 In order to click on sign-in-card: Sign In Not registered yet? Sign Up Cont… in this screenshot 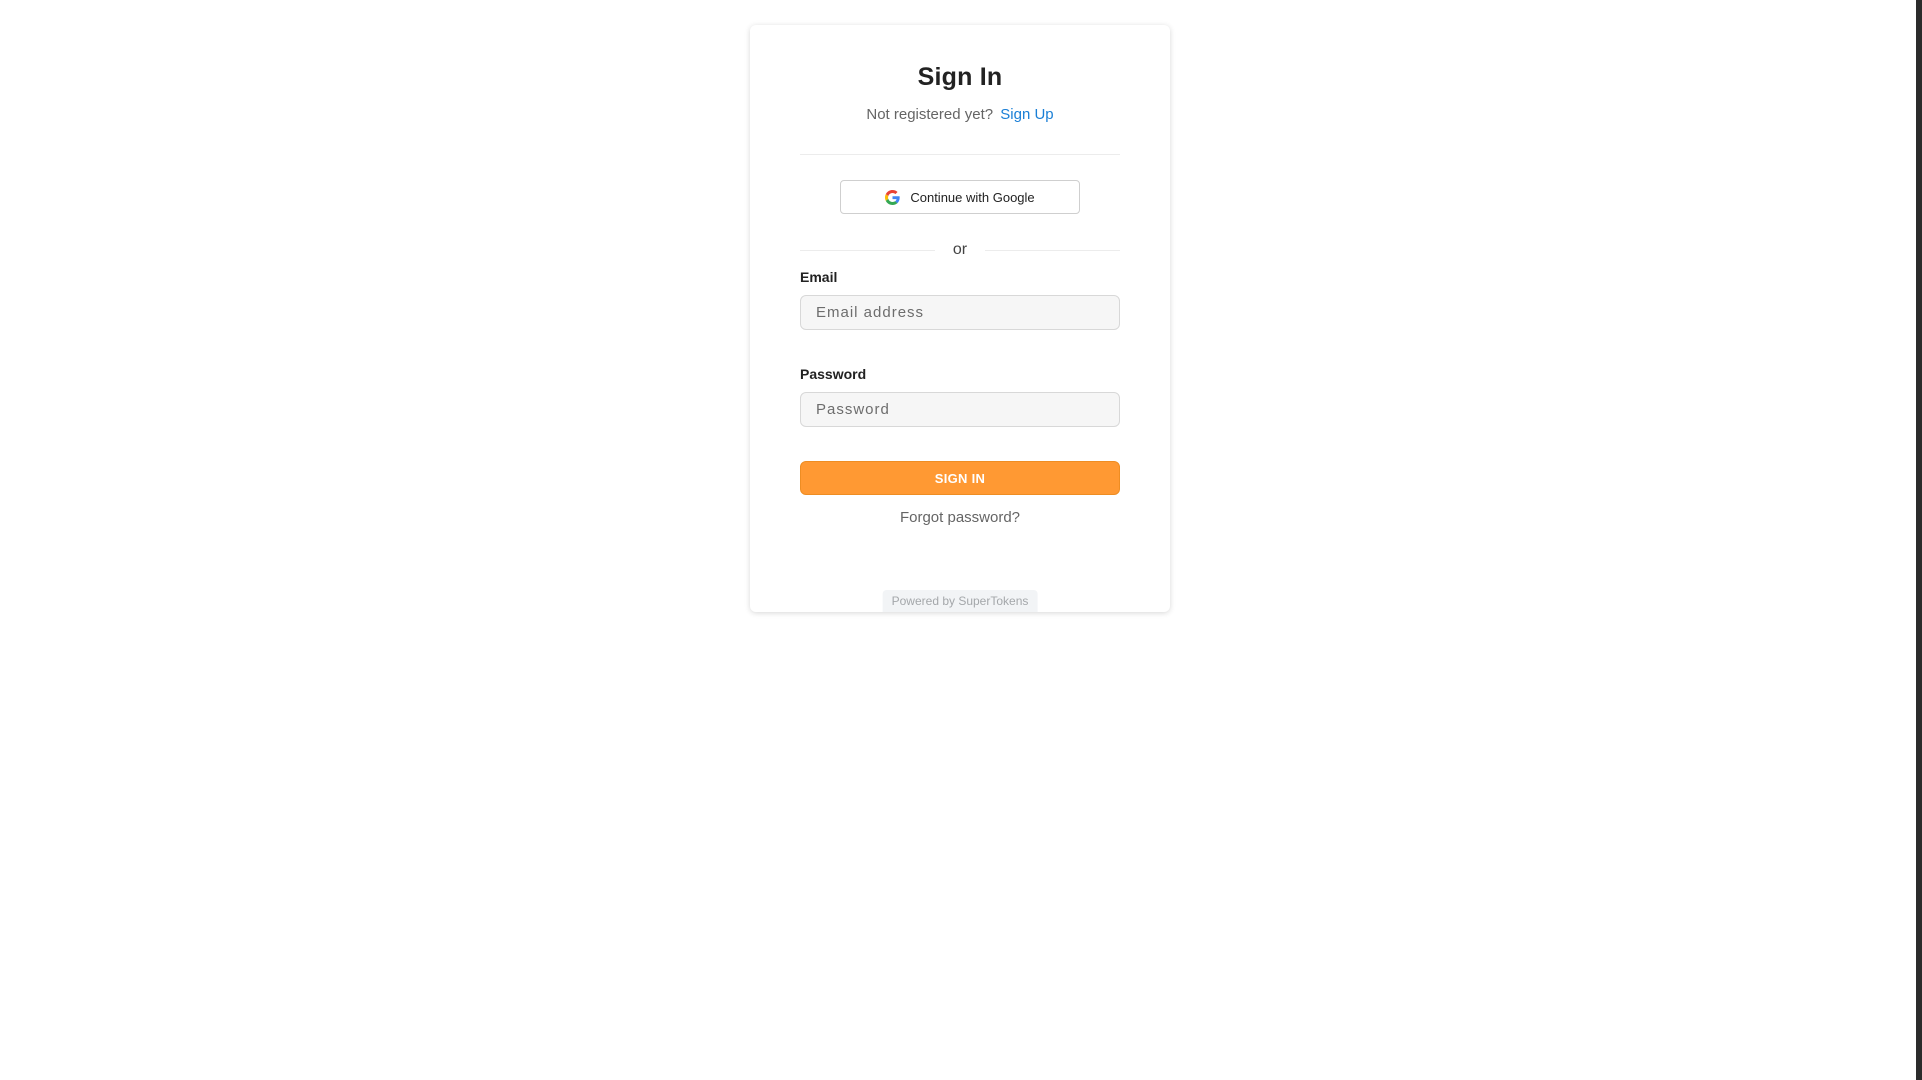, I will do `click(960, 318)`.